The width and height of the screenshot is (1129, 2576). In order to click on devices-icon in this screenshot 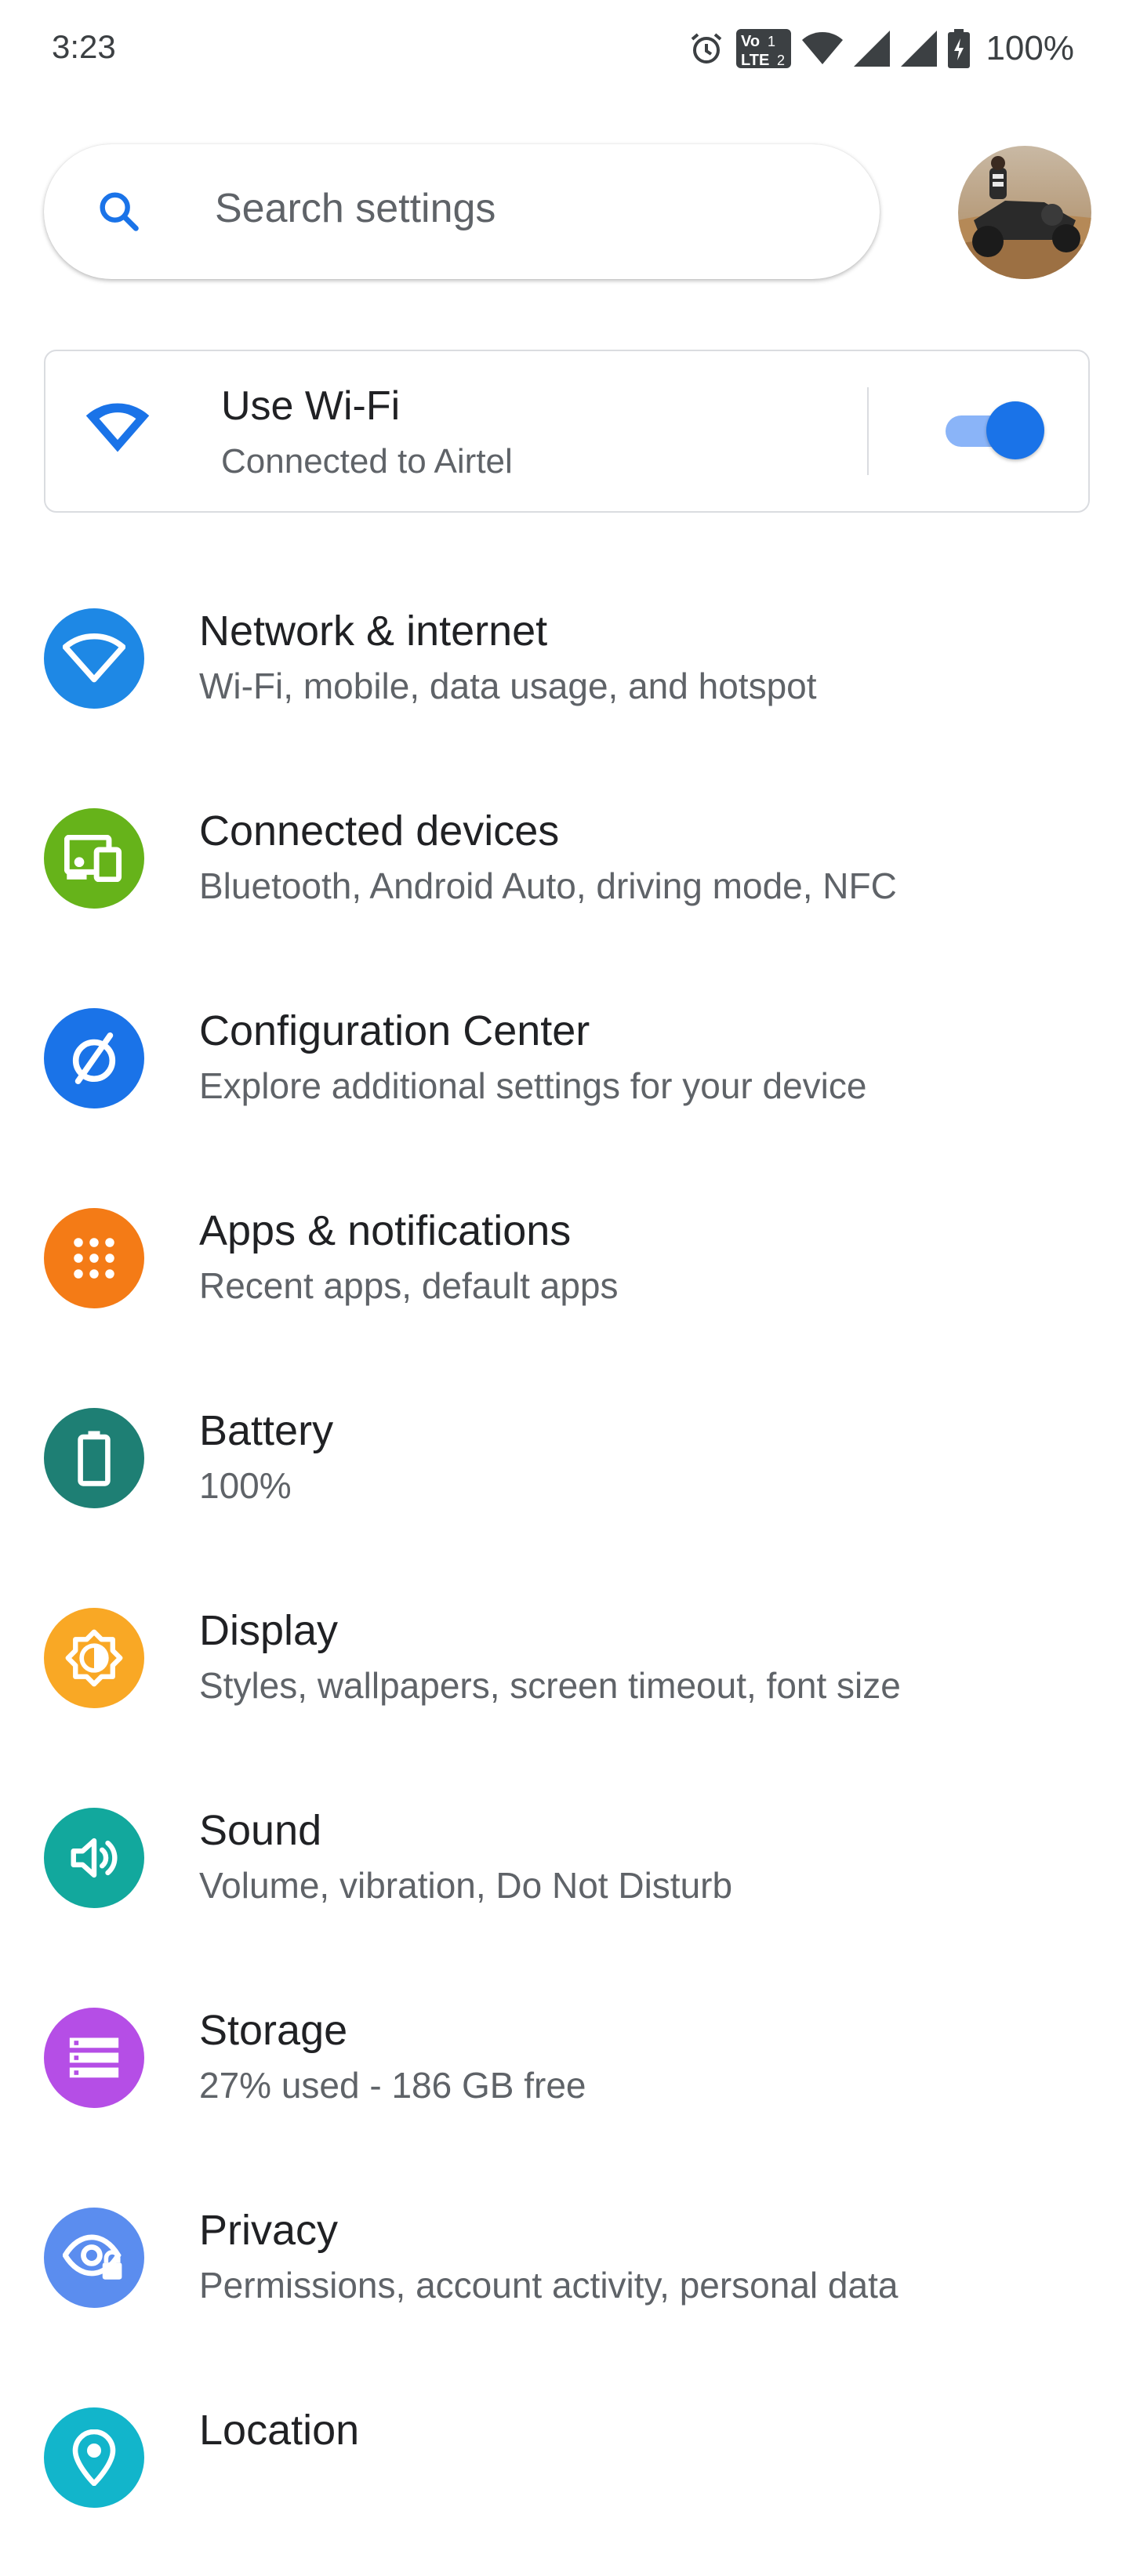, I will do `click(93, 859)`.